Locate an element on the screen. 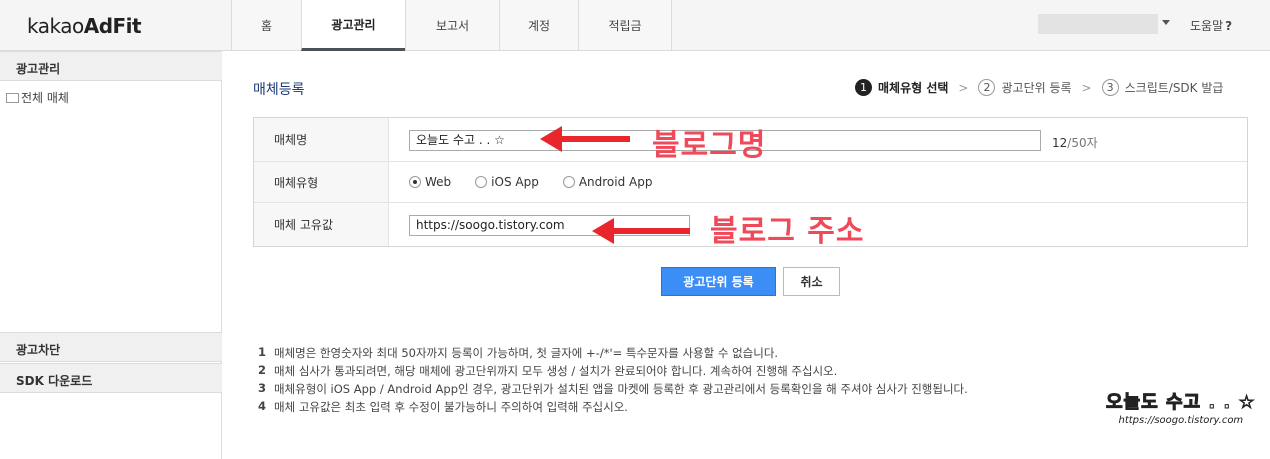 This screenshot has width=1270, height=459. main-nav: 홈 광고관리 보고서 계정 적립금 is located at coordinates (451, 25).